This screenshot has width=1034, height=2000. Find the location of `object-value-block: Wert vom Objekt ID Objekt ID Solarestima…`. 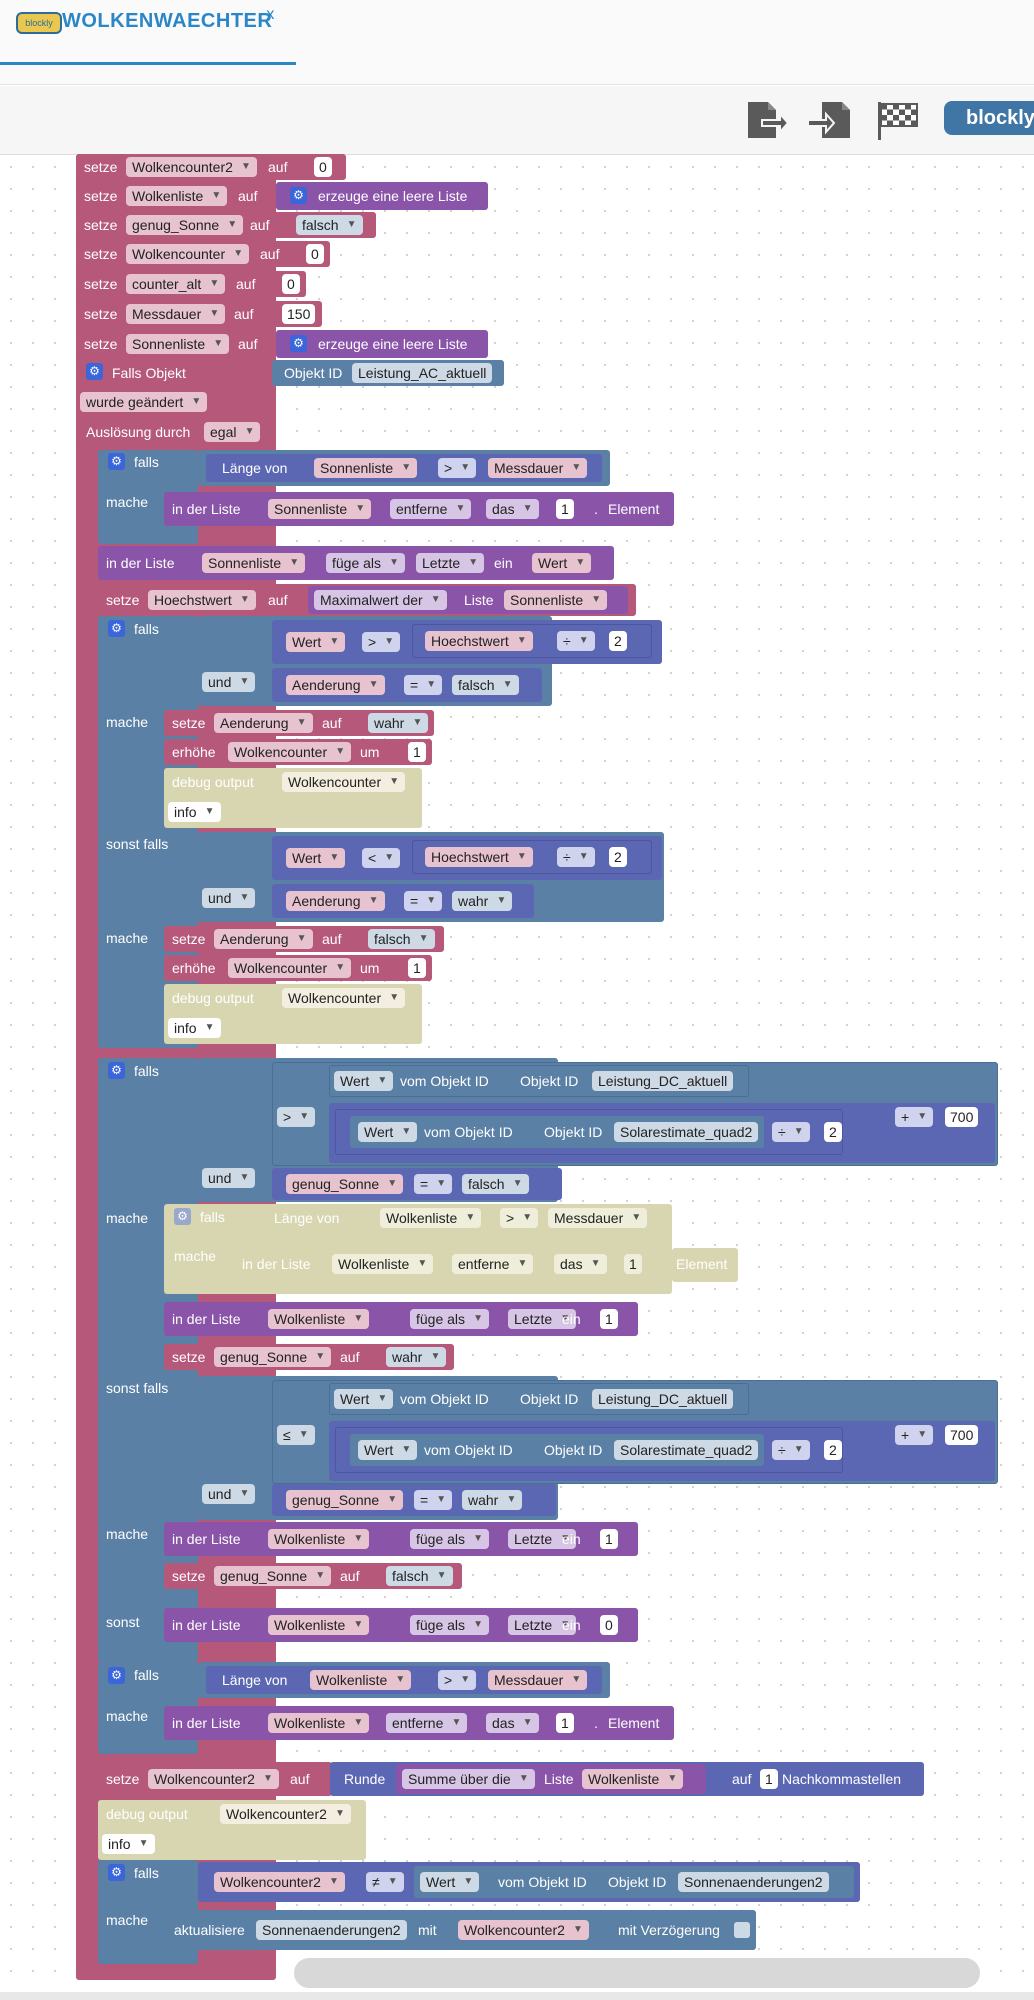

object-value-block: Wert vom Objekt ID Objekt ID Solarestima… is located at coordinates (557, 1450).